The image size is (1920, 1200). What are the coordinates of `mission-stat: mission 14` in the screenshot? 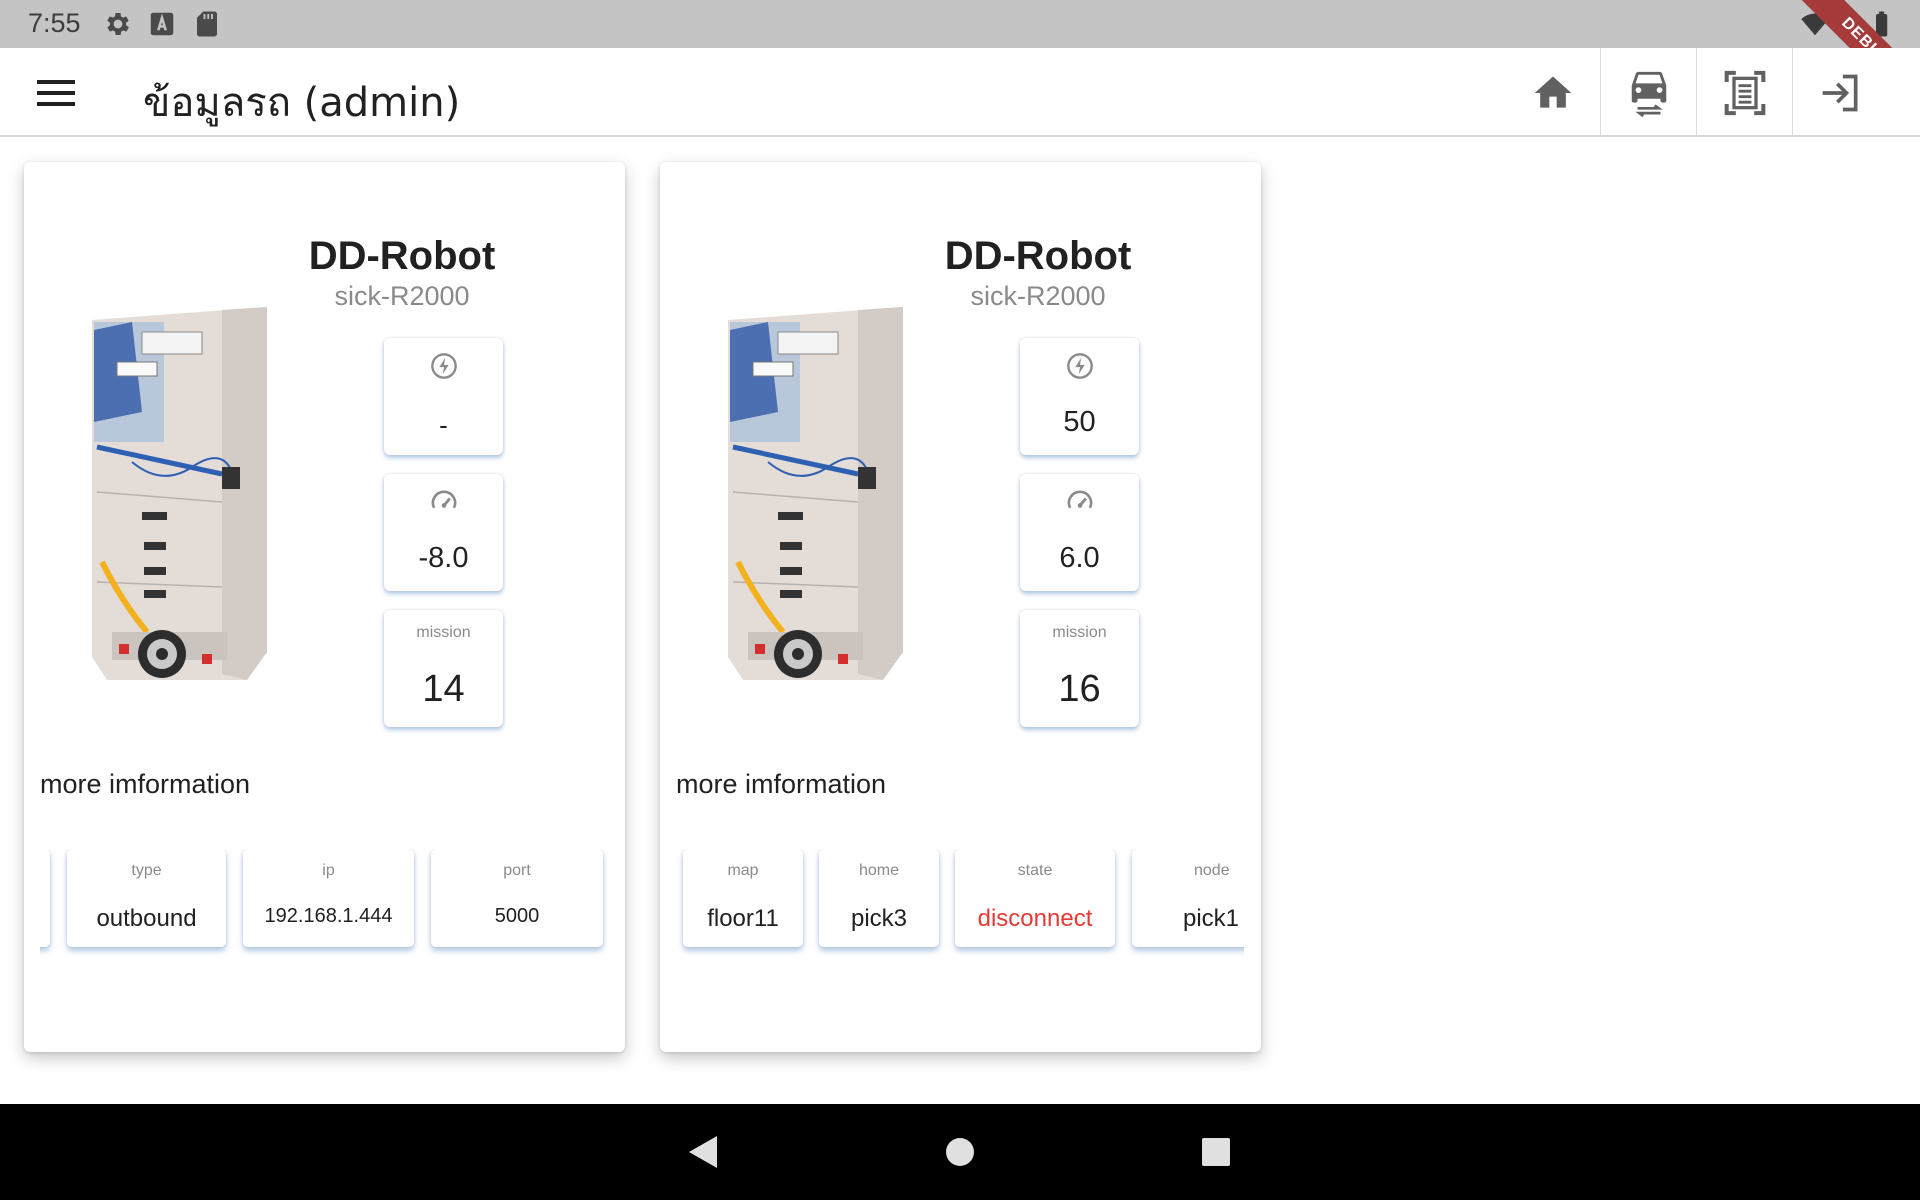 It's located at (443, 668).